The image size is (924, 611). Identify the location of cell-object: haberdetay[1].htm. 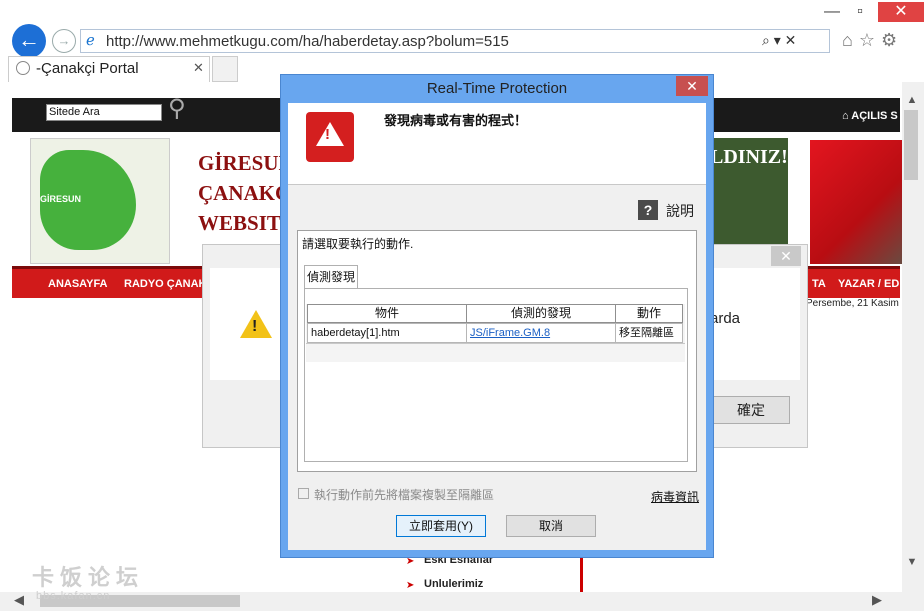
(387, 333).